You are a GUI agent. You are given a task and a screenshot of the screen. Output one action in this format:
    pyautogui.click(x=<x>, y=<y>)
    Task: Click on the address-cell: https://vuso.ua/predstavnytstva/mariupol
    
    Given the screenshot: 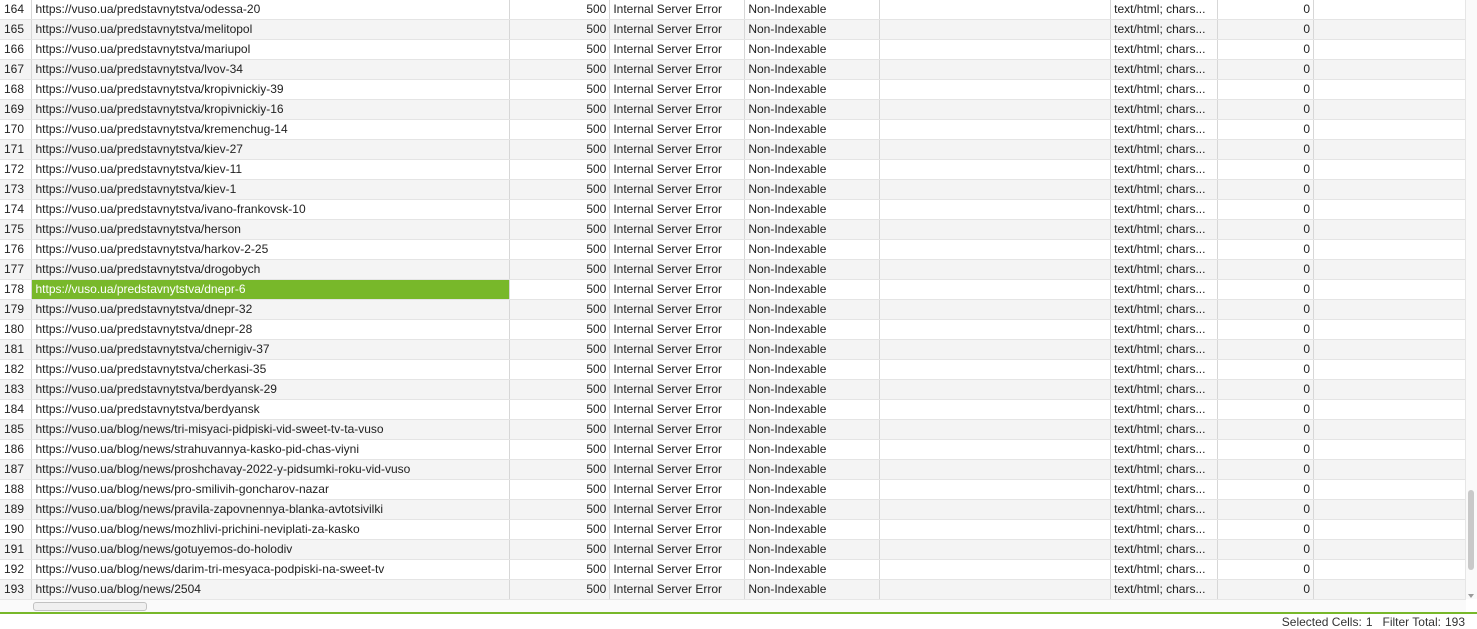 What is the action you would take?
    pyautogui.click(x=271, y=49)
    